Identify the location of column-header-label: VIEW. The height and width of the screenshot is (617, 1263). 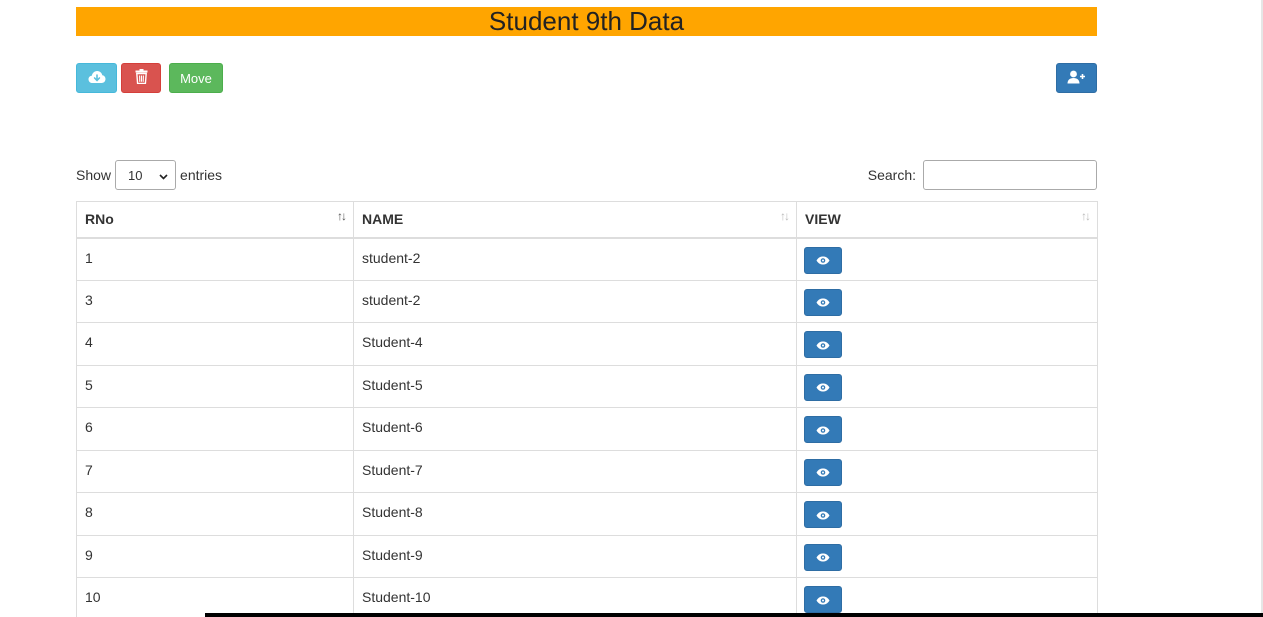
(823, 219).